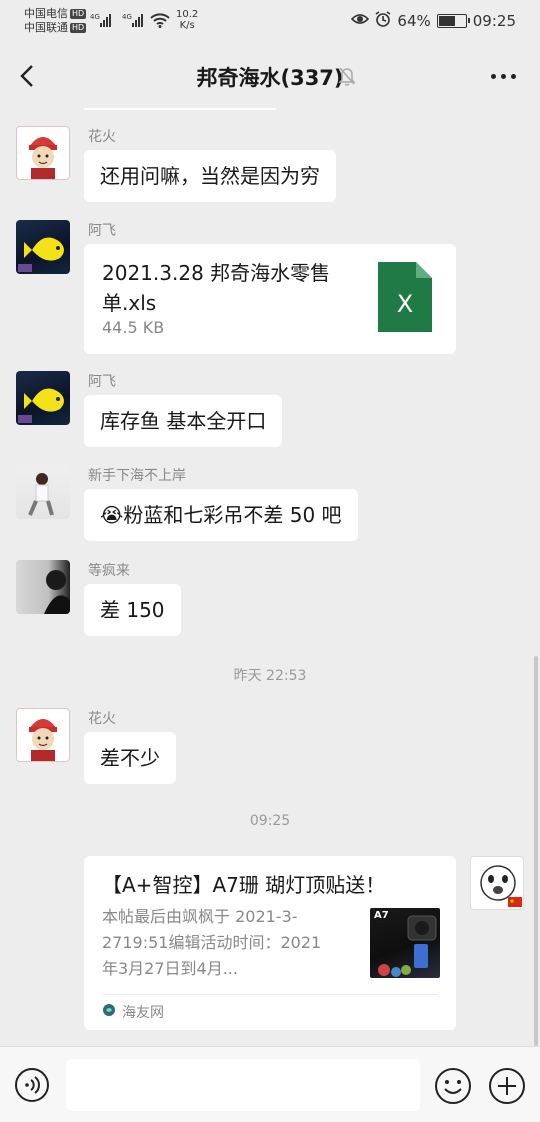  I want to click on input-bar, so click(270, 1084).